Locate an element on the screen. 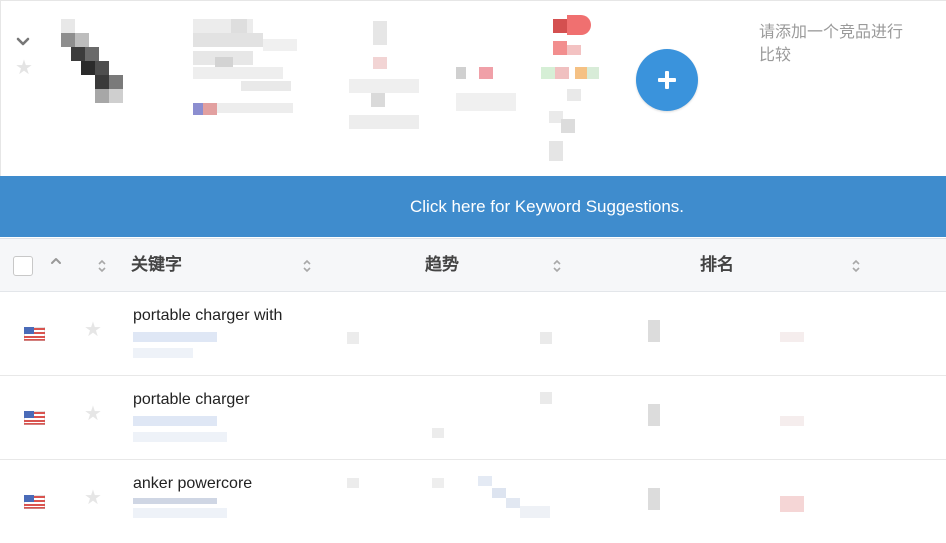 Image resolution: width=946 pixels, height=543 pixels. column-header-trend: 趋势 is located at coordinates (442, 265).